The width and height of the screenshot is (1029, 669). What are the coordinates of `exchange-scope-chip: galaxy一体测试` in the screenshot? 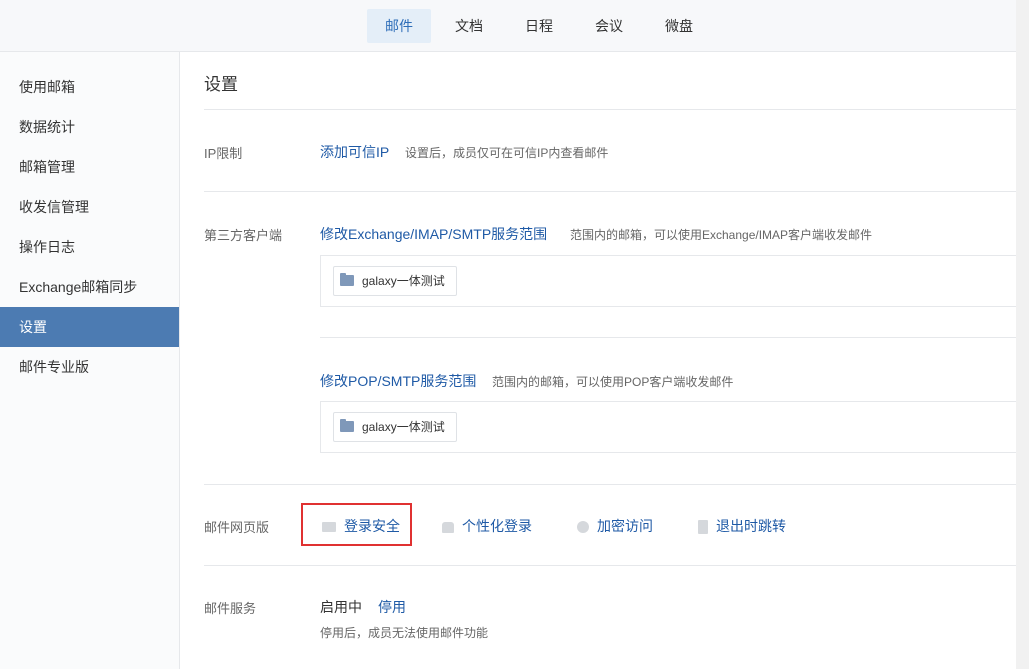 It's located at (395, 281).